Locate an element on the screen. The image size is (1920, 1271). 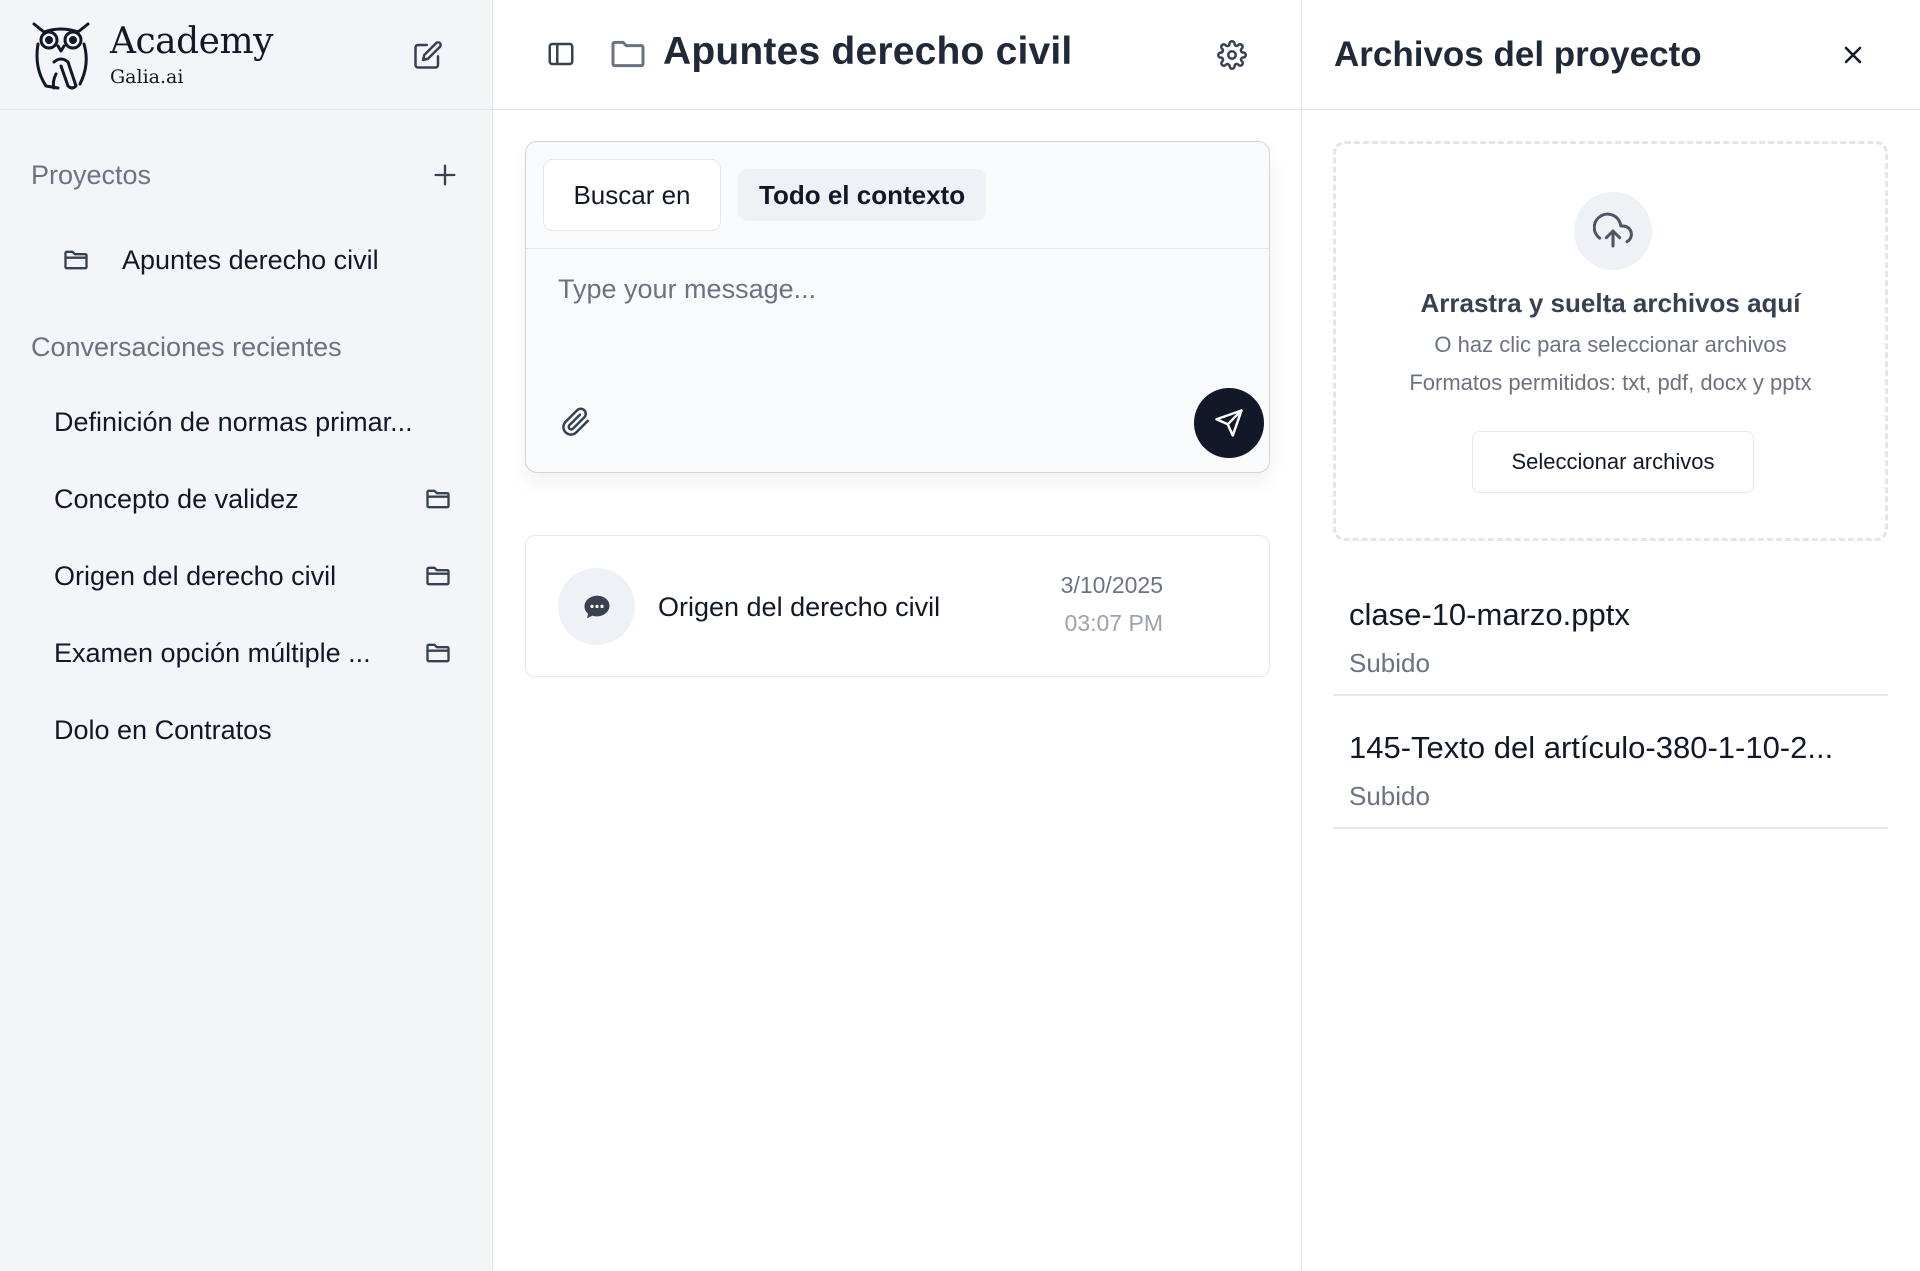
dropzone-title: Arrastra y suelta archivos aquí is located at coordinates (1610, 303).